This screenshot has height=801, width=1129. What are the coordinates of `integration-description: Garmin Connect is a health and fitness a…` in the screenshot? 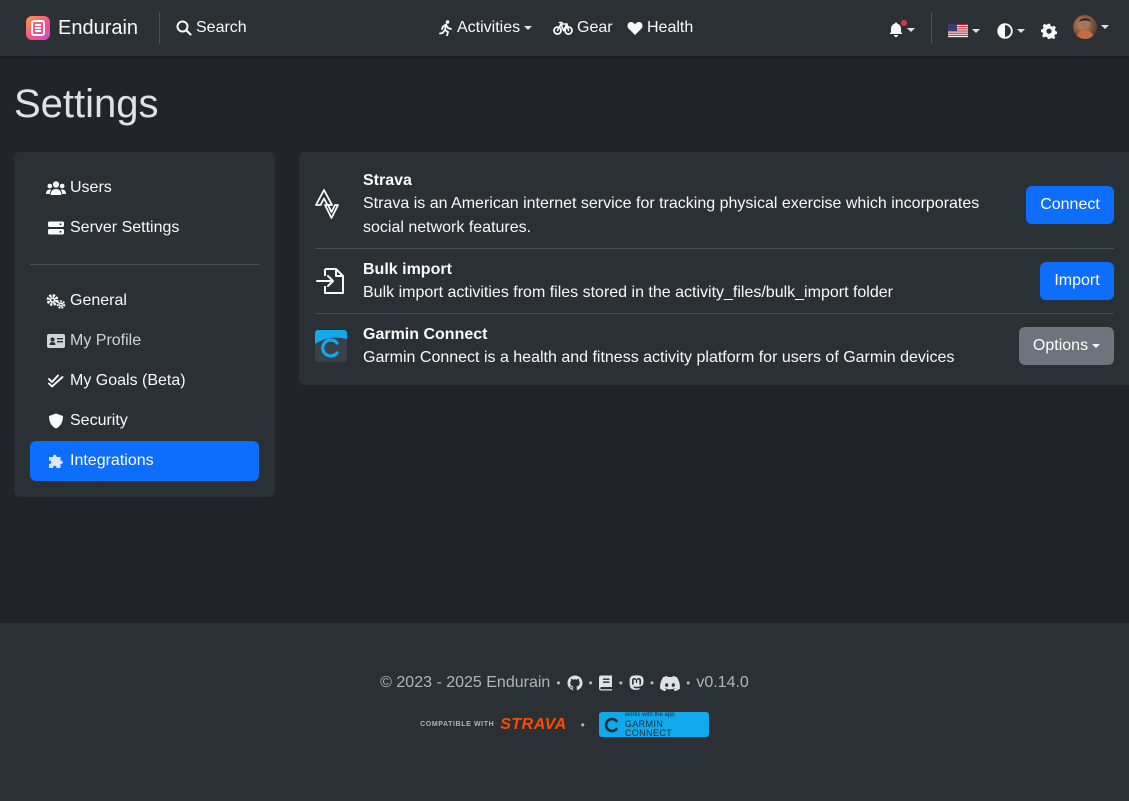 It's located at (659, 357).